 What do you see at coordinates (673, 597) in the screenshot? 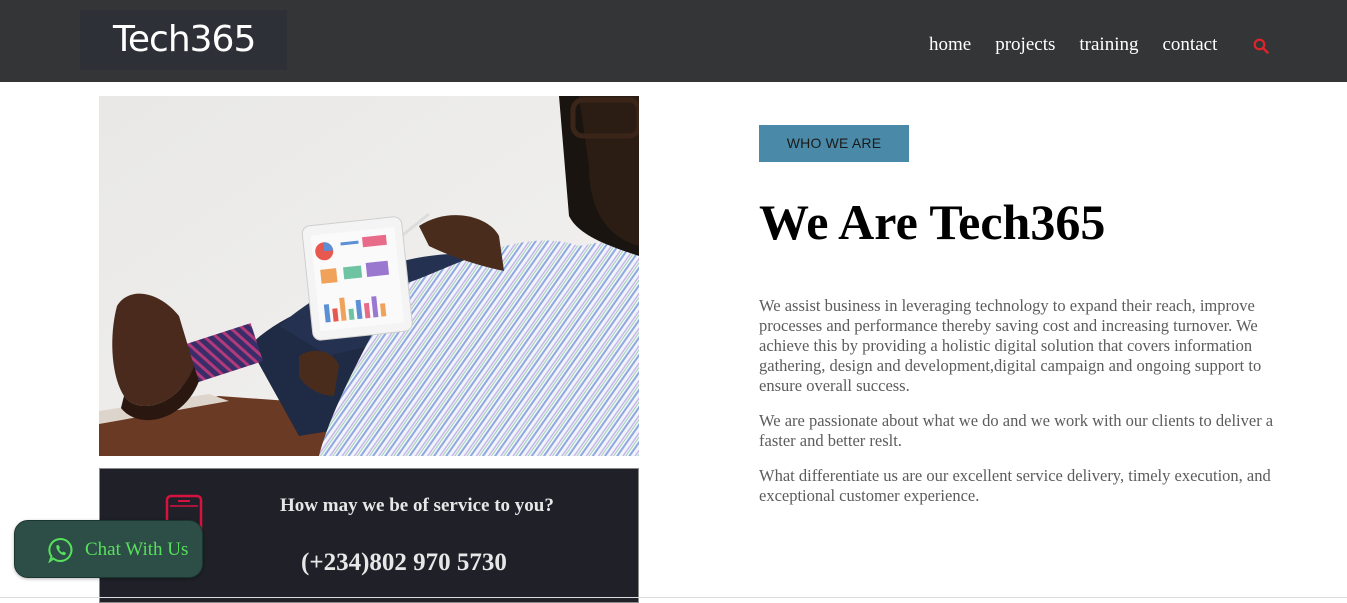
I see `divider` at bounding box center [673, 597].